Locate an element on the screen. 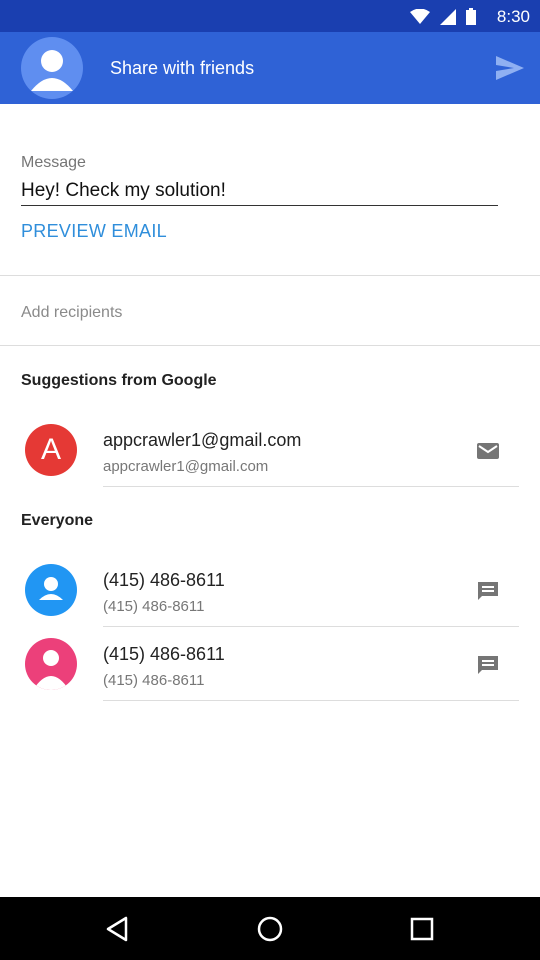 Image resolution: width=540 pixels, height=960 pixels. home-icon is located at coordinates (270, 929).